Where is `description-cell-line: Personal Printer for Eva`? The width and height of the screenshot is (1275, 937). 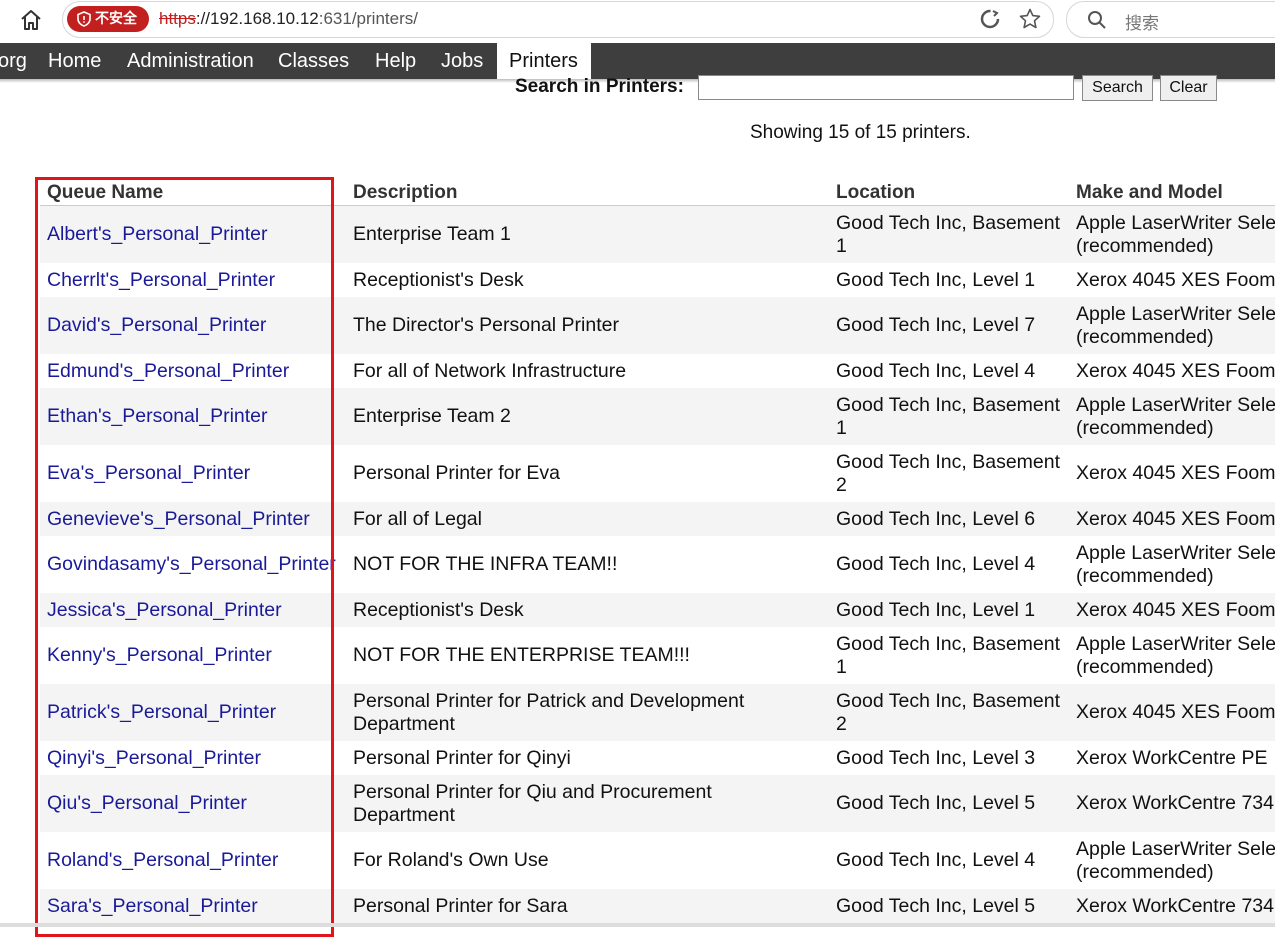
description-cell-line: Personal Printer for Eva is located at coordinates (457, 473).